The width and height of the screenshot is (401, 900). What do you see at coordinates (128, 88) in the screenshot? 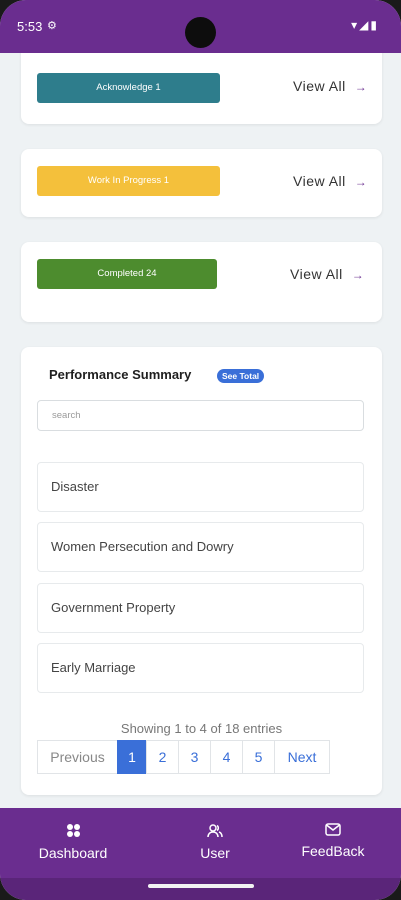
I see `acknowledge-badge: Acknowledge 1` at bounding box center [128, 88].